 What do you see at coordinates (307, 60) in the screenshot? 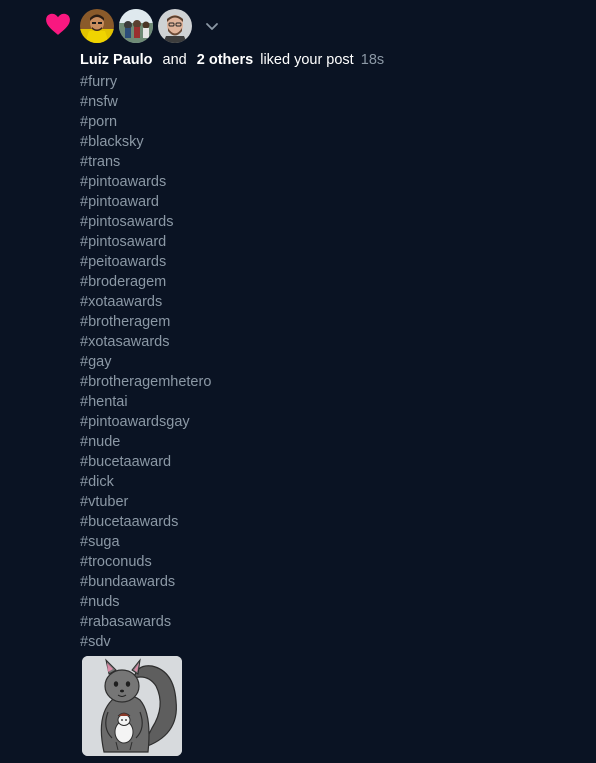
I see `action-text: liked your post` at bounding box center [307, 60].